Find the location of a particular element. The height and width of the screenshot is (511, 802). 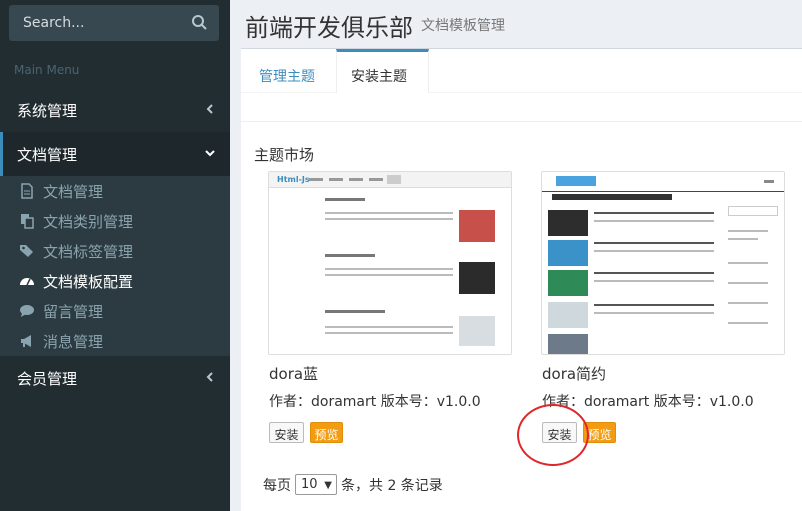

pagination: 每页 10 ▼ 条，共 2 条记录 is located at coordinates (413, 485).